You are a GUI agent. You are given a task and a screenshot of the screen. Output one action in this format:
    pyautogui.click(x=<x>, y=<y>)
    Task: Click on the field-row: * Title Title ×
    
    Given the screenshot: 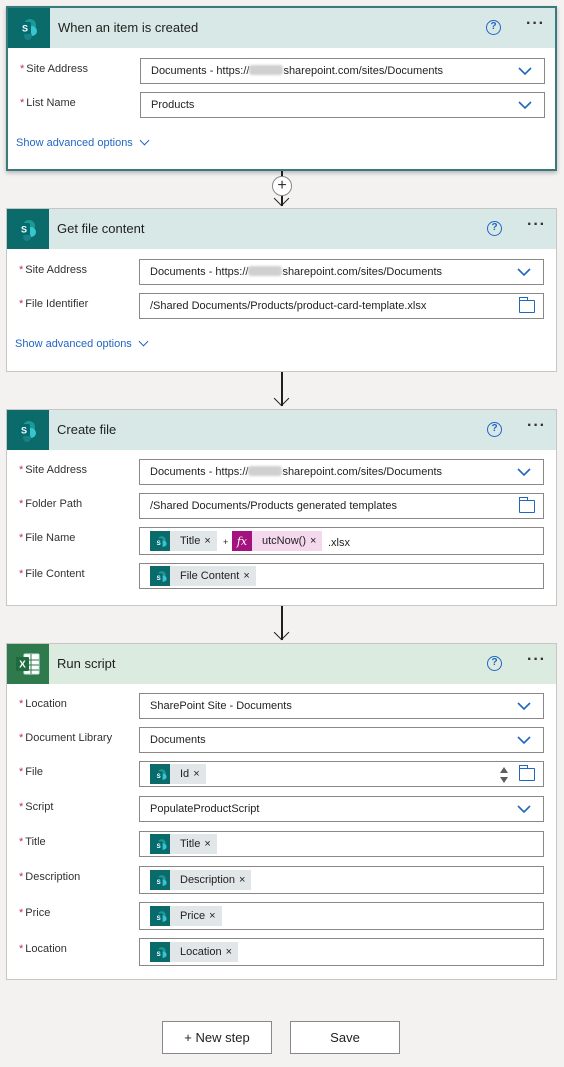 What is the action you would take?
    pyautogui.click(x=281, y=844)
    